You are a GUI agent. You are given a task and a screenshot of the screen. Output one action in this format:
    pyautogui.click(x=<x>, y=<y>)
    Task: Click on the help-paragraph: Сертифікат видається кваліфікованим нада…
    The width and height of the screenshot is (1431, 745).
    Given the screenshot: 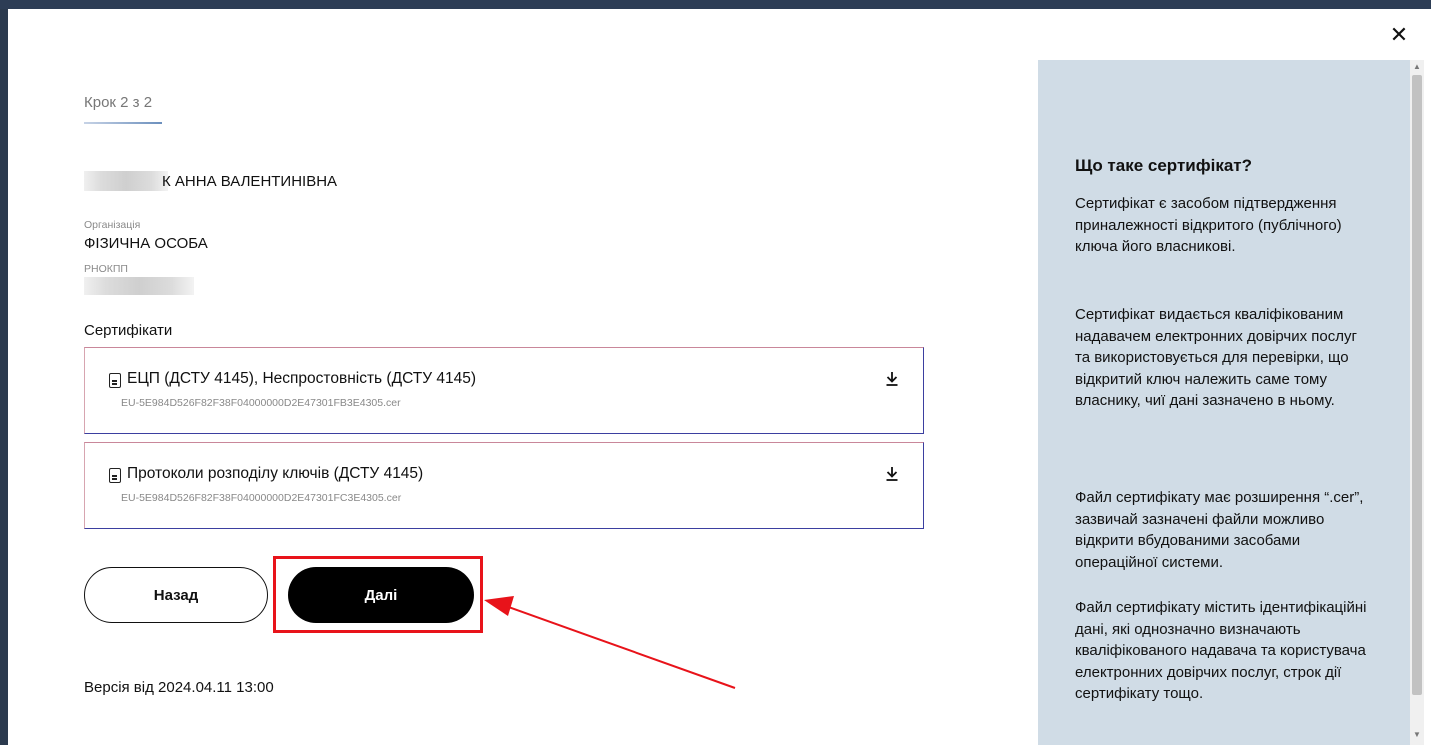 What is the action you would take?
    pyautogui.click(x=1216, y=357)
    